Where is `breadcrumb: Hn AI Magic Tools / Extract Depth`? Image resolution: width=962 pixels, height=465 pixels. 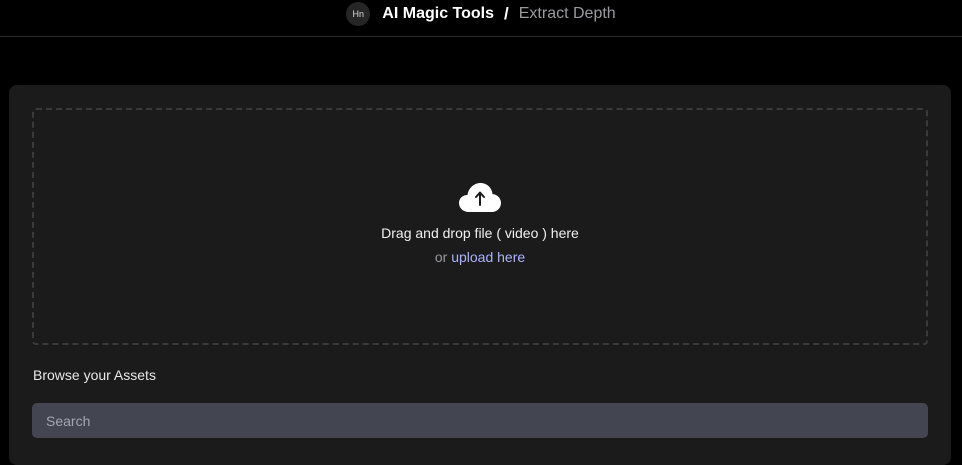 breadcrumb: Hn AI Magic Tools / Extract Depth is located at coordinates (481, 14).